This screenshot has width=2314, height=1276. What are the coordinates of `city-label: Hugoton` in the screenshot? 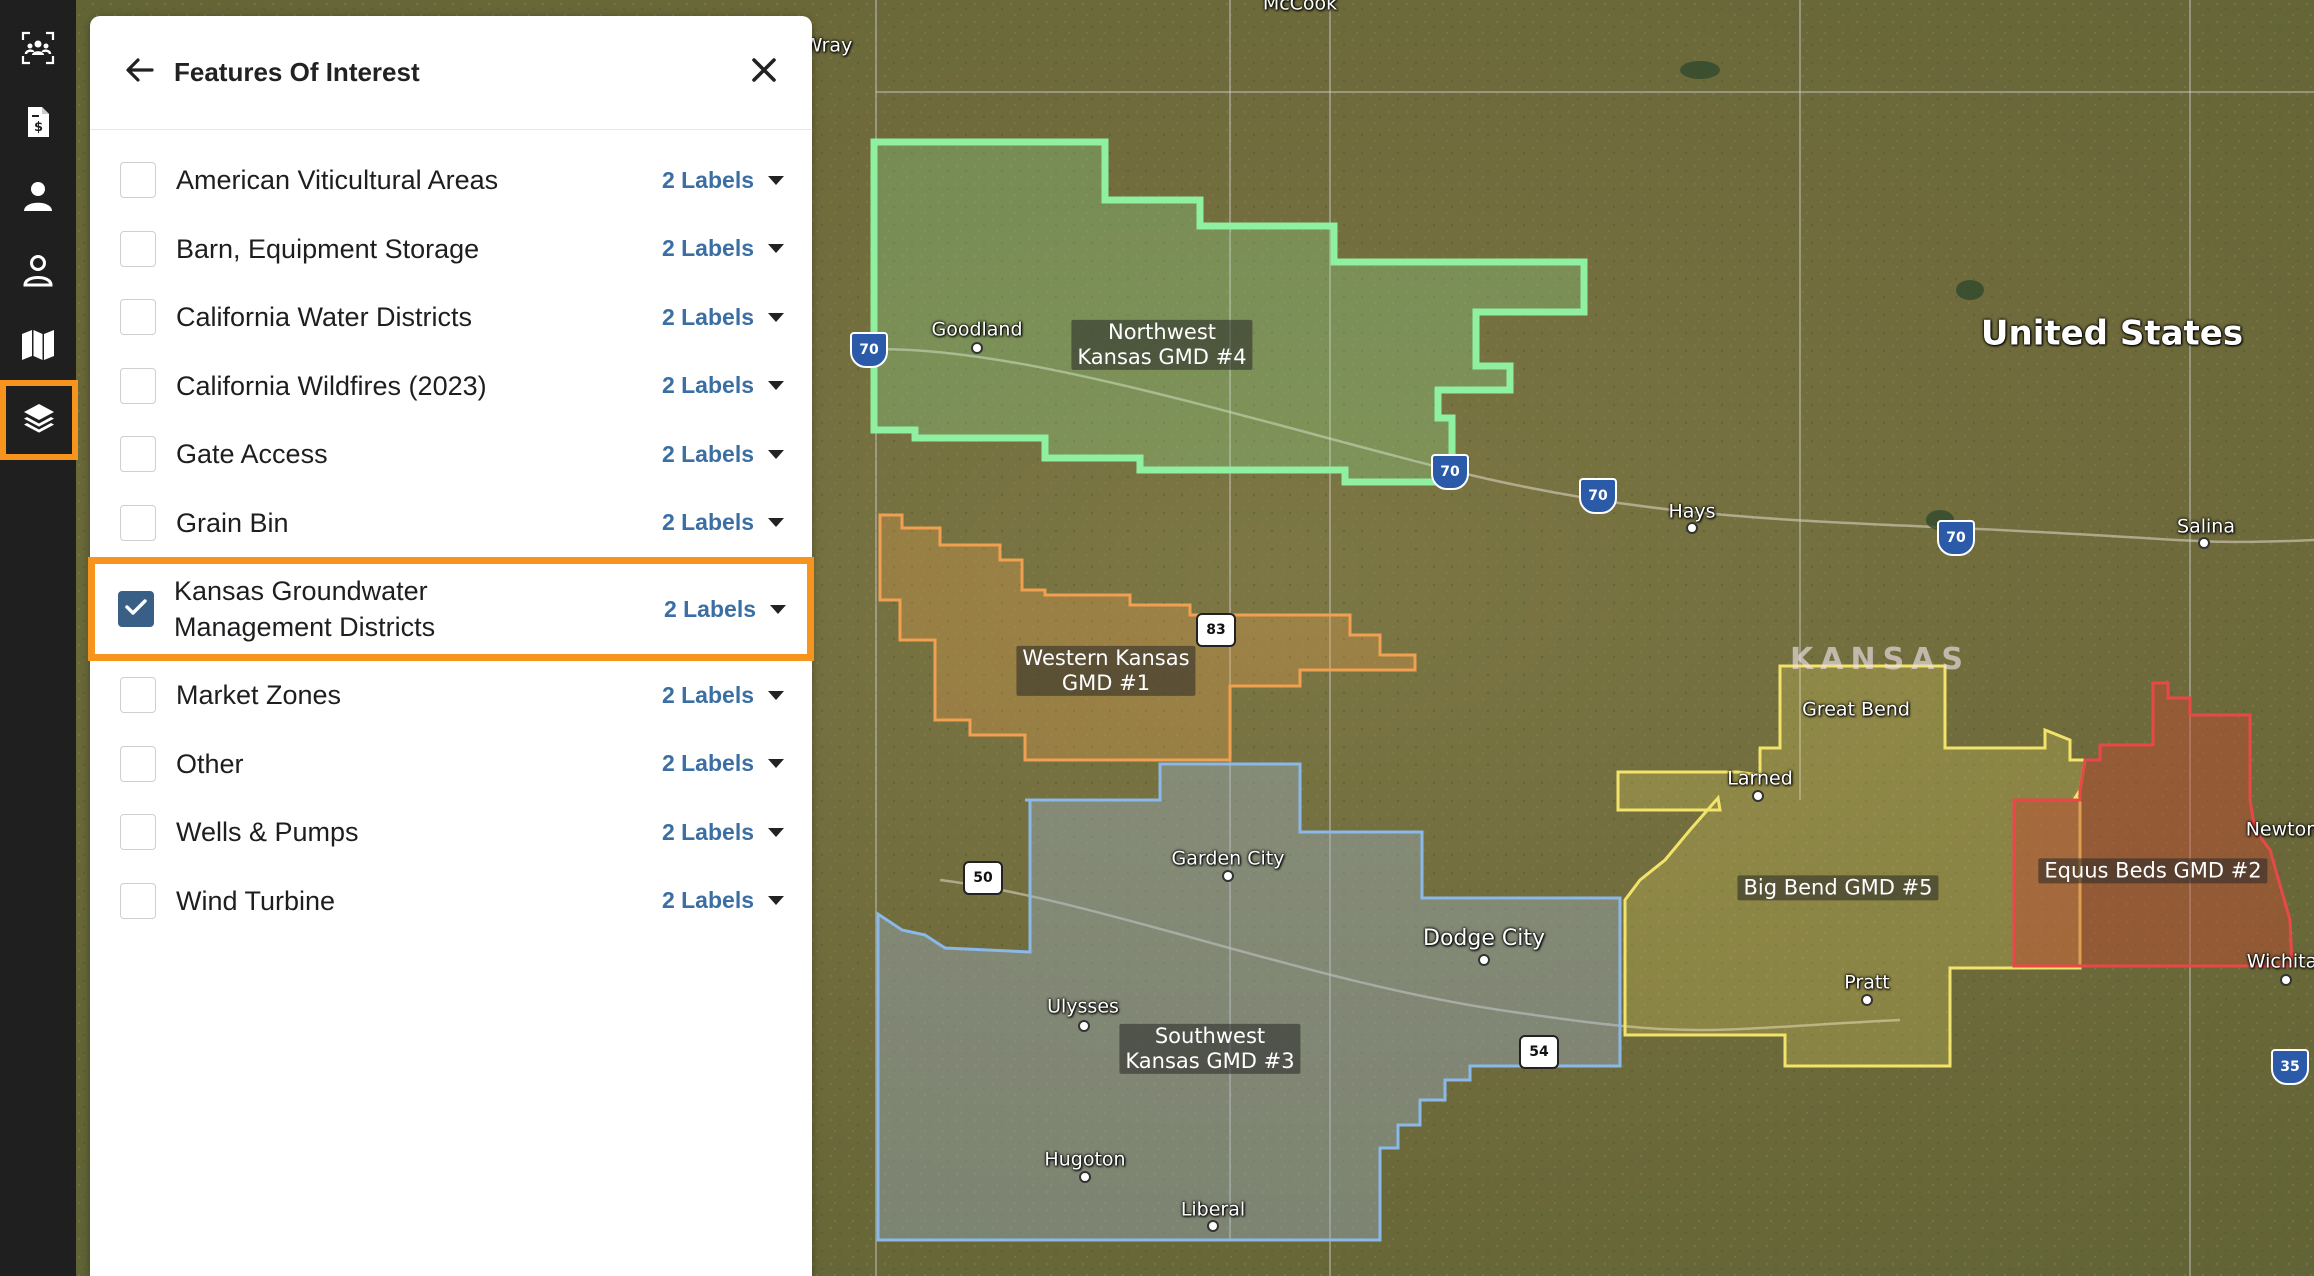 It's located at (1085, 1159).